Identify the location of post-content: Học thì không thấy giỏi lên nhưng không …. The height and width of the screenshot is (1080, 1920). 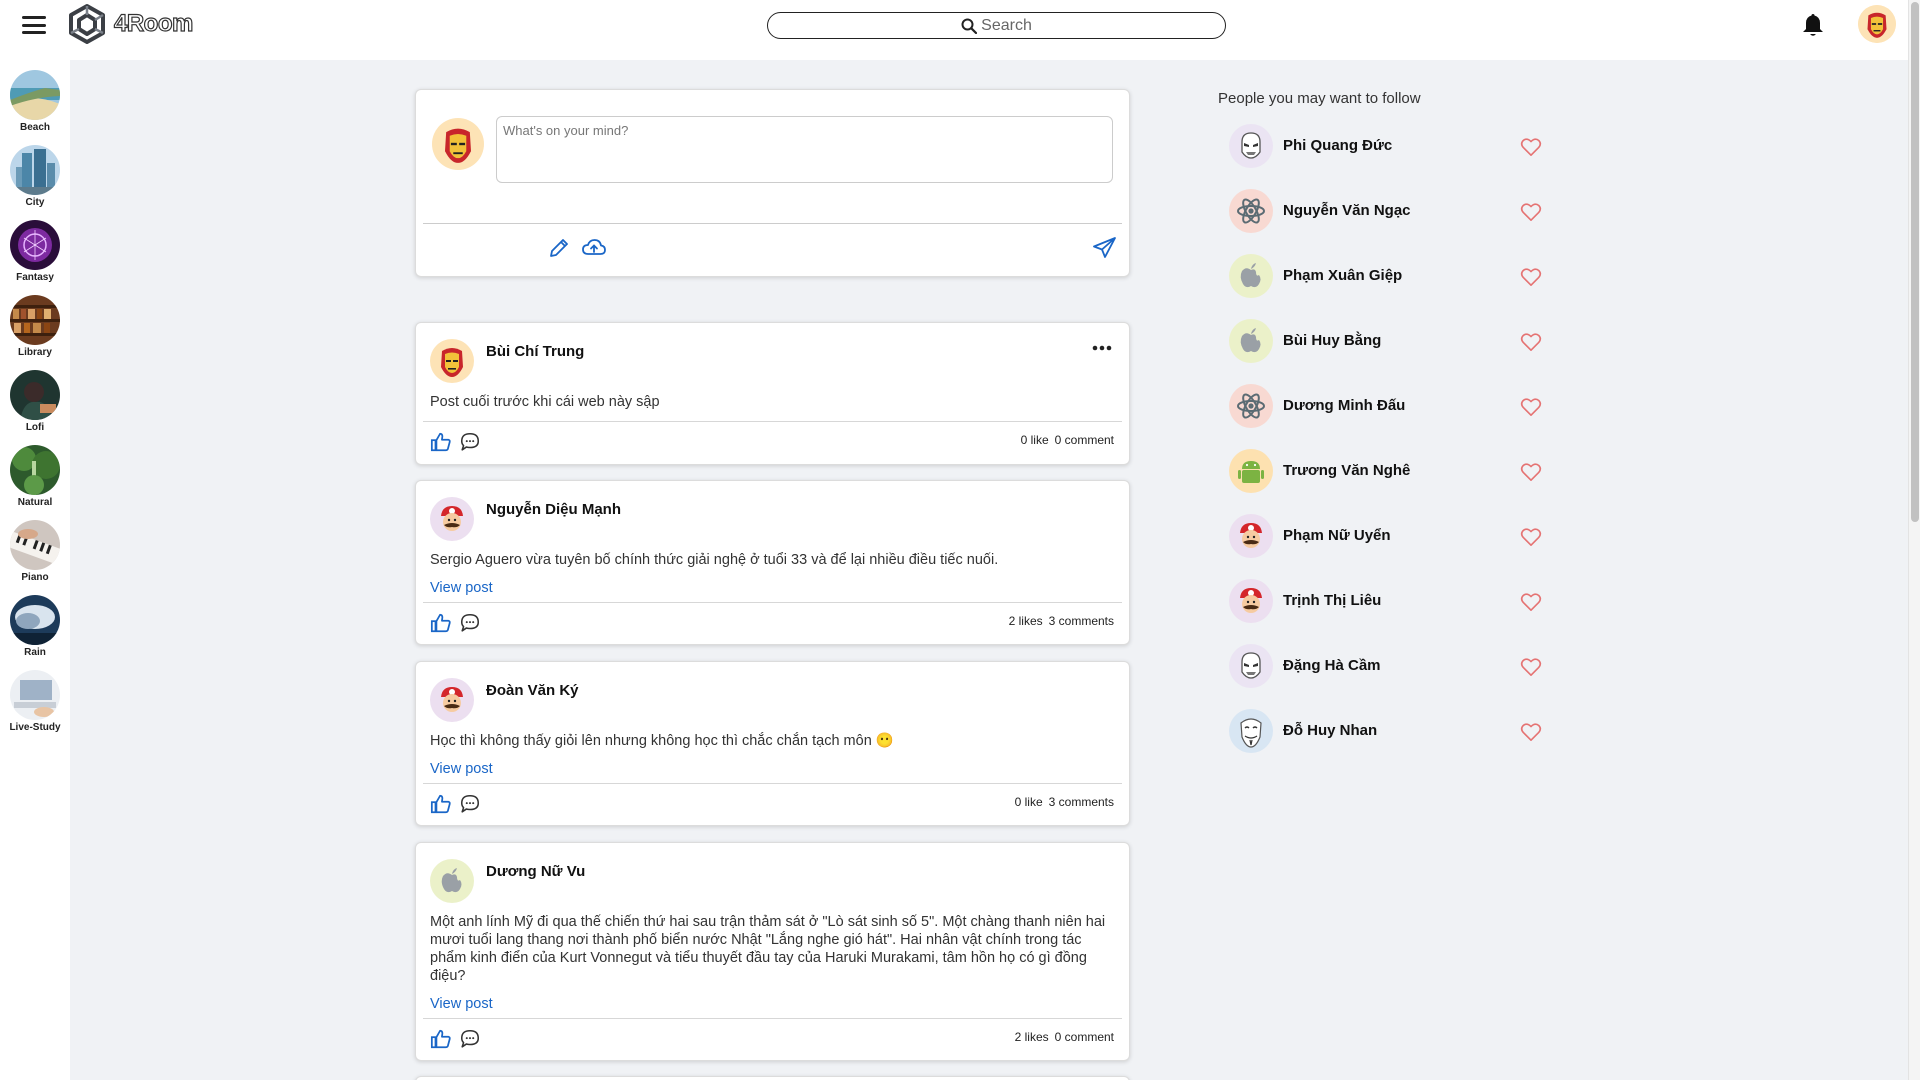
(662, 741).